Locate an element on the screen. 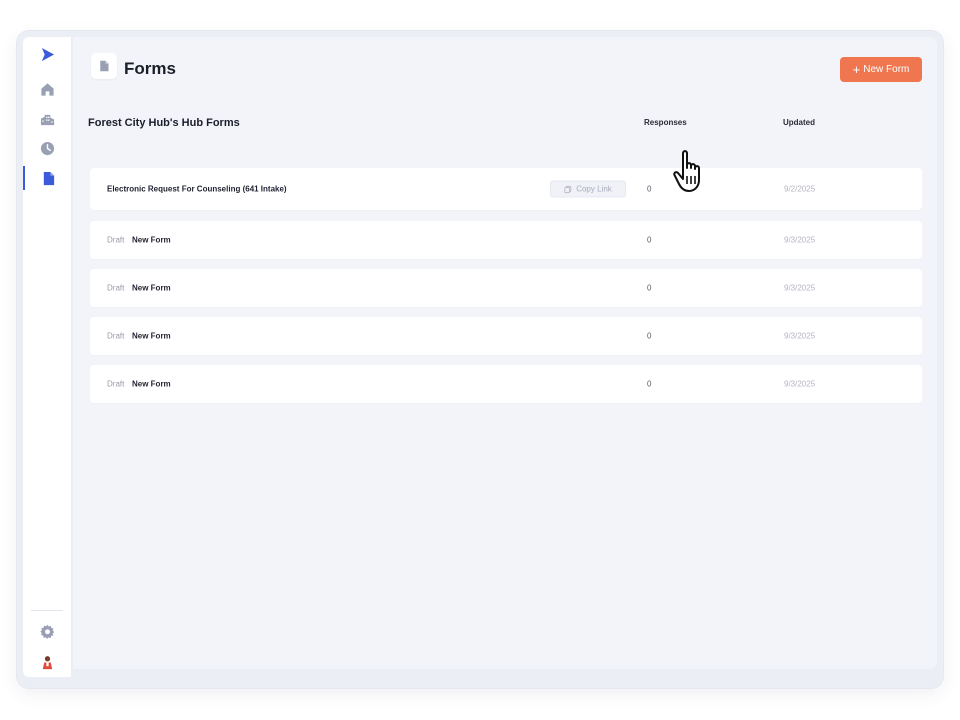 This screenshot has width=960, height=720. gear-icon is located at coordinates (46, 631).